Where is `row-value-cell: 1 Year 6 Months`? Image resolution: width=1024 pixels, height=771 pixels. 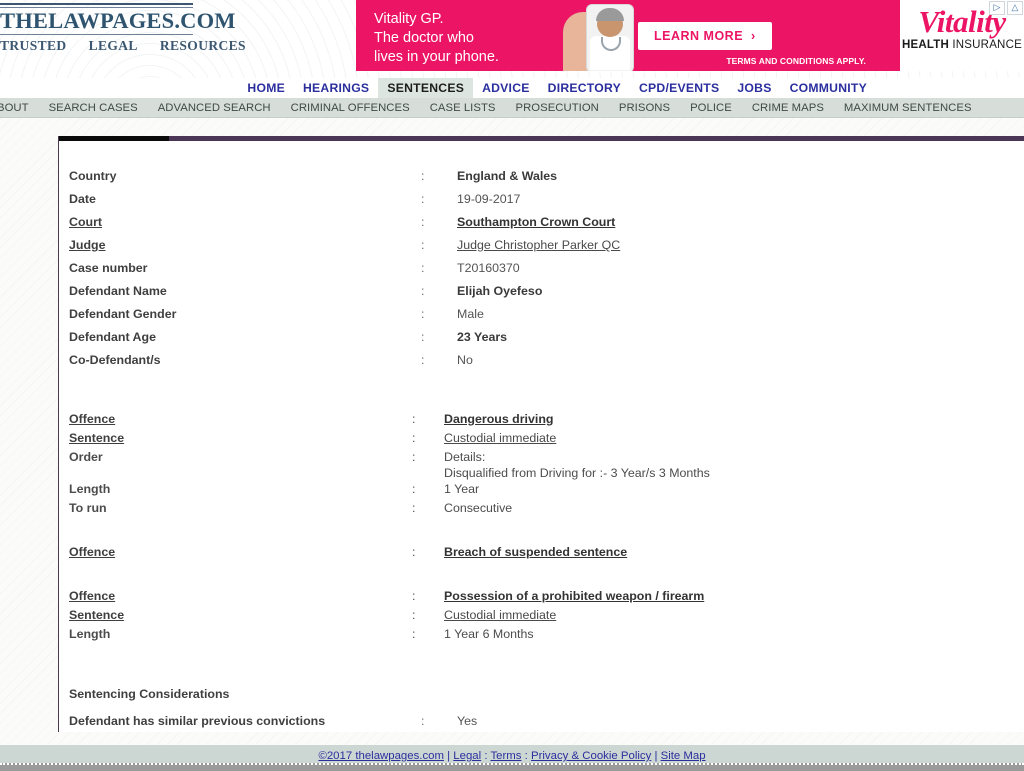 row-value-cell: 1 Year 6 Months is located at coordinates (489, 634).